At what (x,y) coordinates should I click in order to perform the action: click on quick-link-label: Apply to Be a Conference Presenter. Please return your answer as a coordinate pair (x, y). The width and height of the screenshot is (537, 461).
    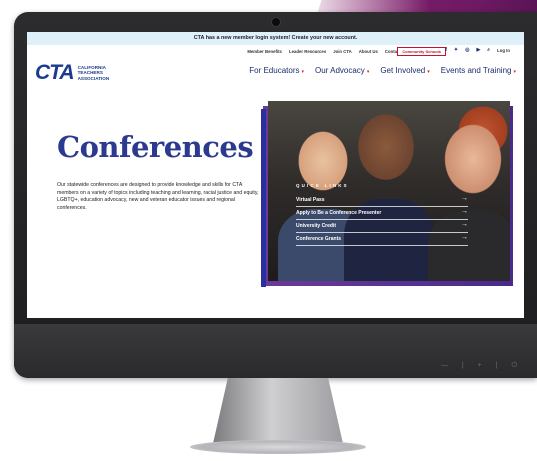
    Looking at the image, I should click on (339, 213).